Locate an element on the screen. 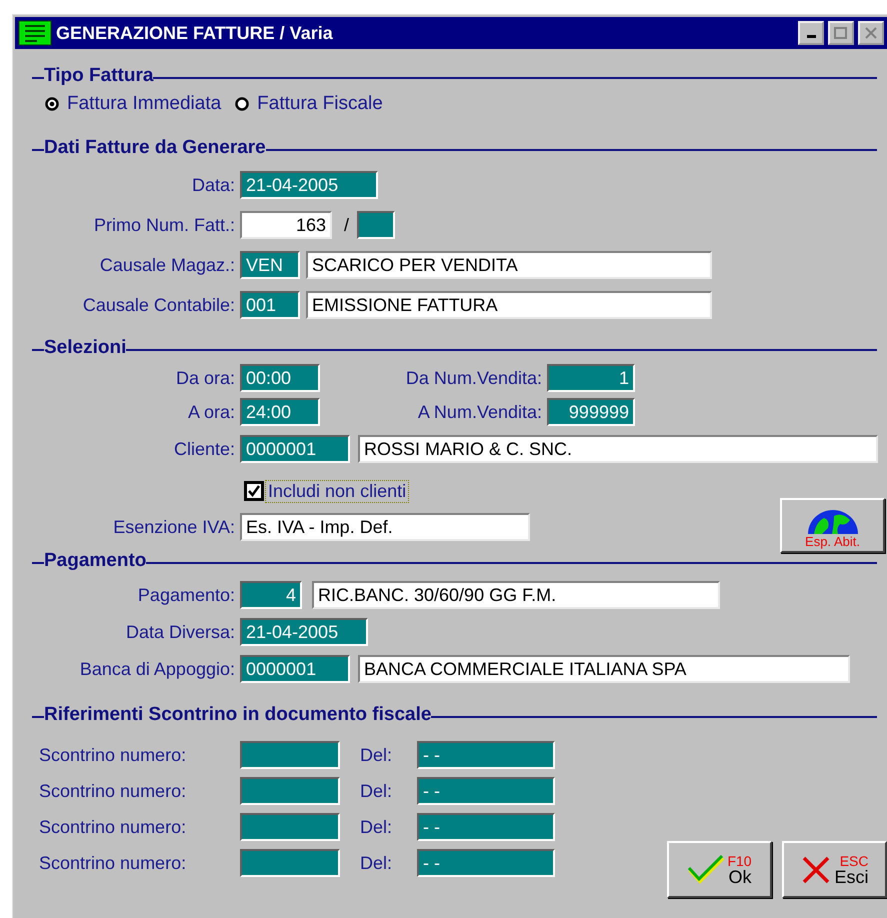 The height and width of the screenshot is (918, 887). section-heading: Selezioni is located at coordinates (85, 348).